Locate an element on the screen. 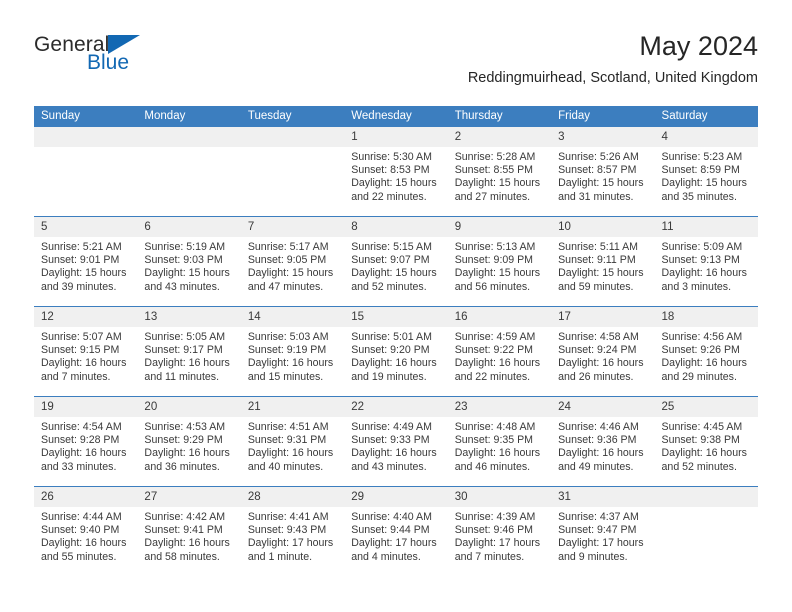 The height and width of the screenshot is (612, 792). sunset-text: Sunset: 9:31 PM is located at coordinates (287, 440).